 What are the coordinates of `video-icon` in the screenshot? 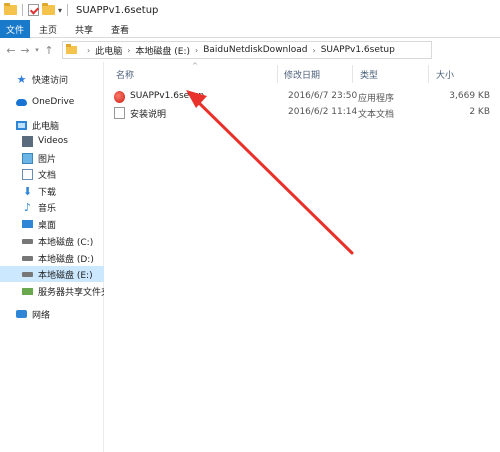 It's located at (27, 141).